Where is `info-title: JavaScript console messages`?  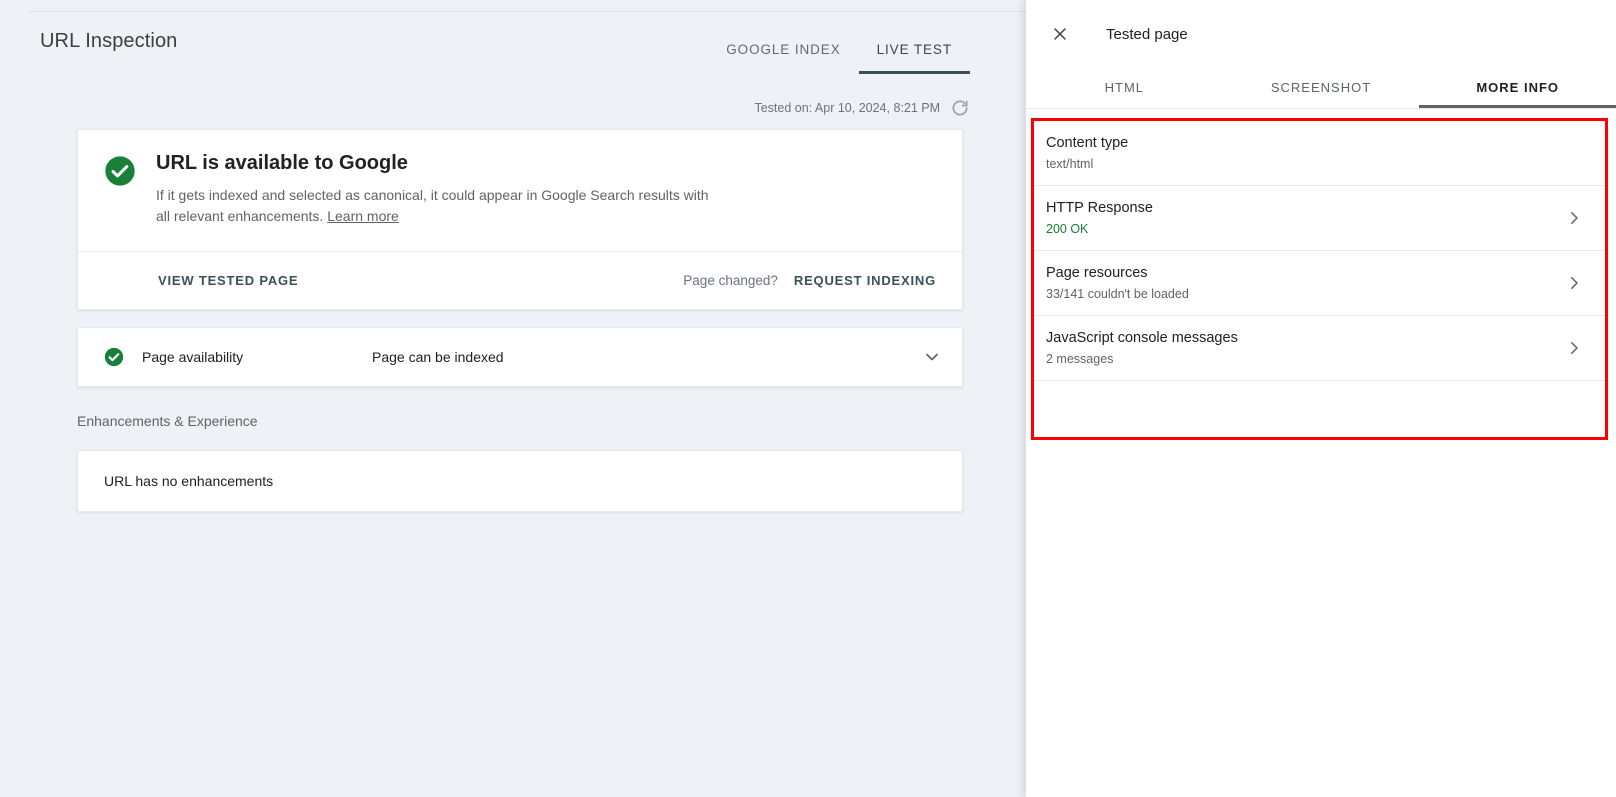
info-title: JavaScript console messages is located at coordinates (1142, 337).